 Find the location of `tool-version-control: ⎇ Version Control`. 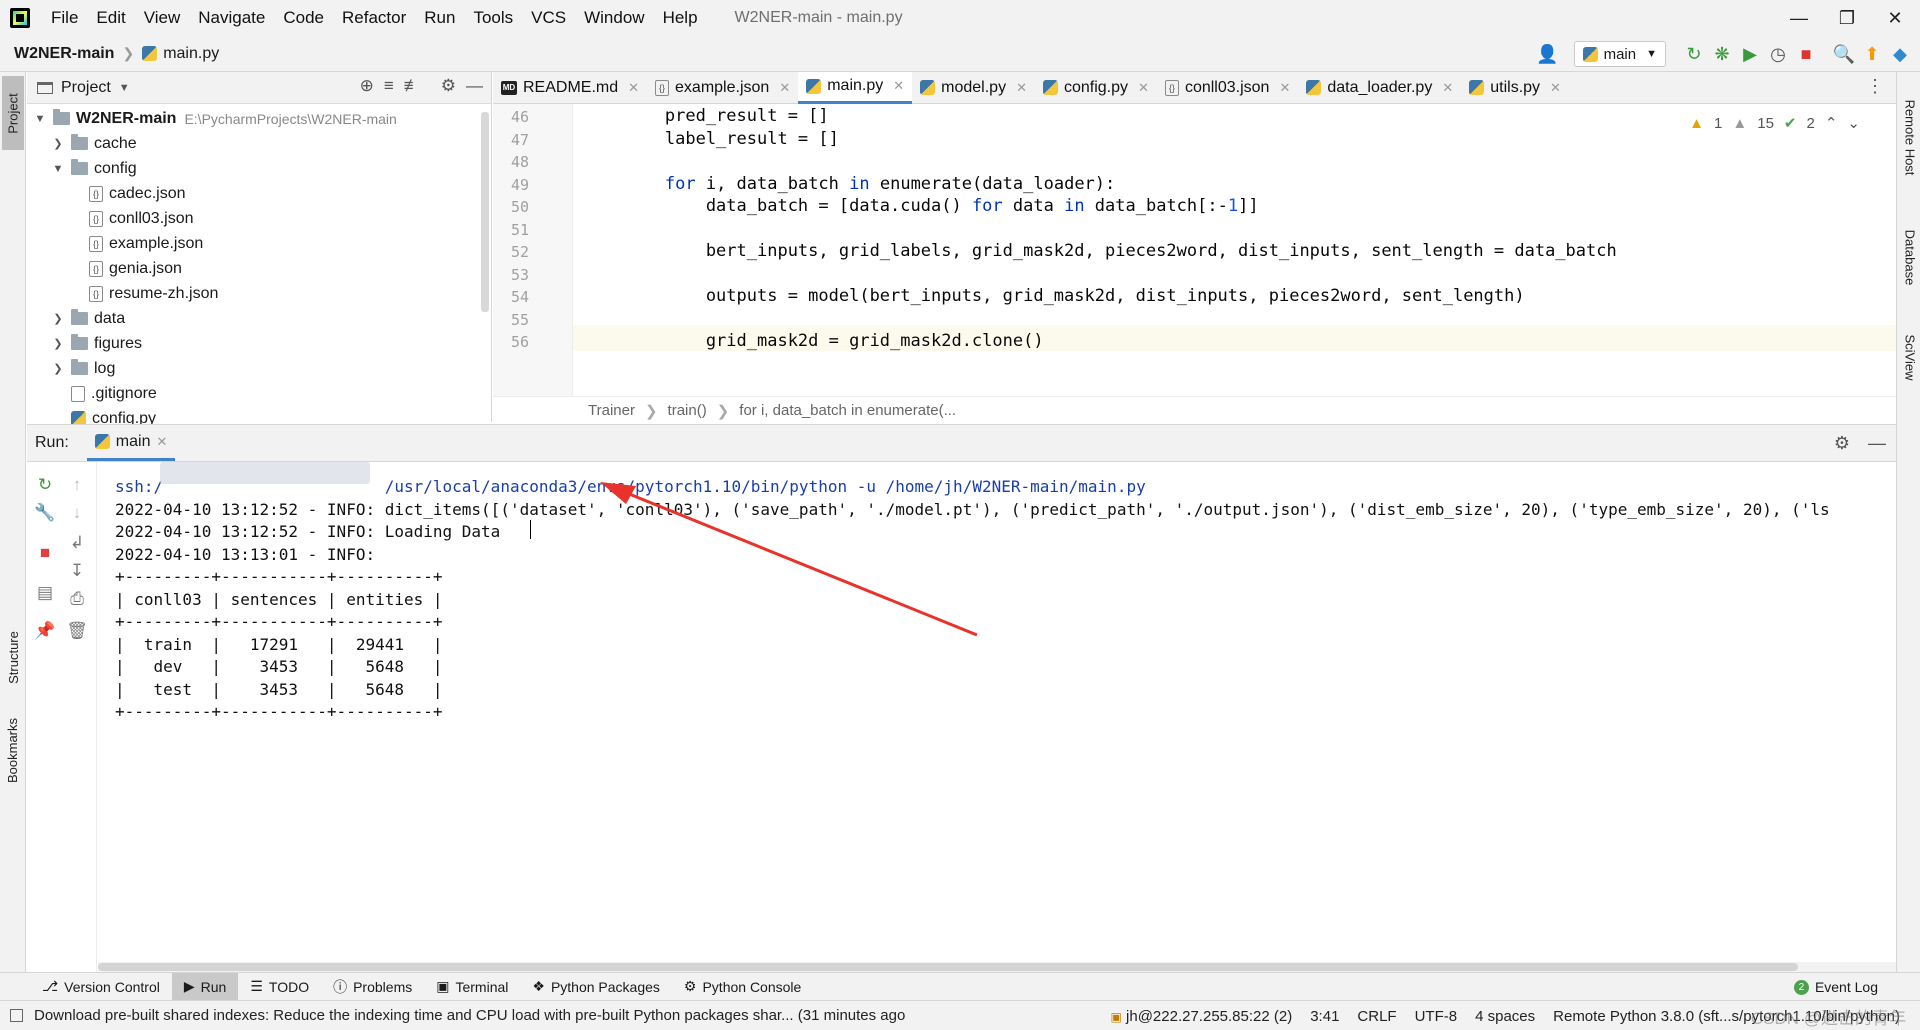

tool-version-control: ⎇ Version Control is located at coordinates (101, 987).